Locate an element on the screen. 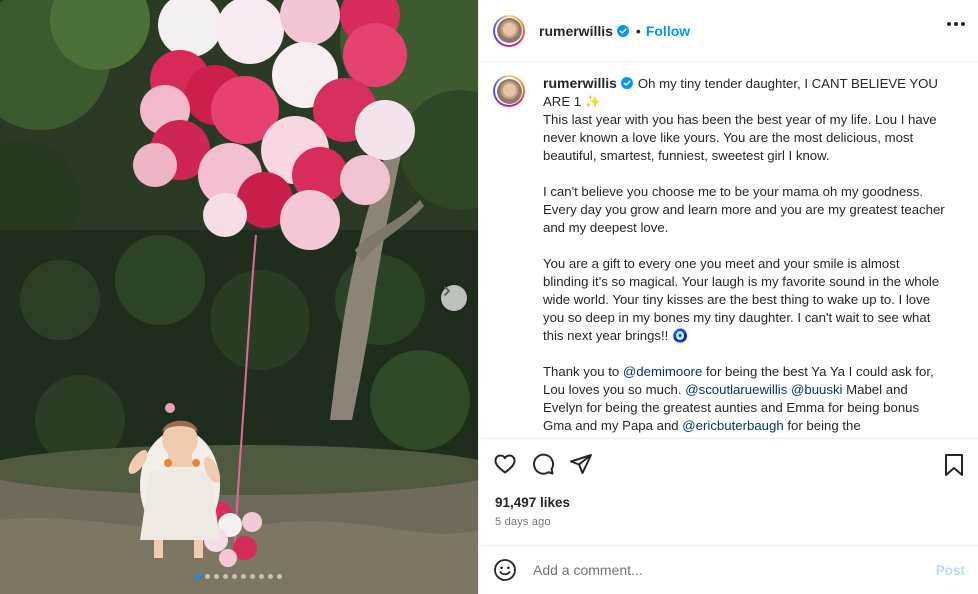 This screenshot has width=978, height=594. chevron-right-icon is located at coordinates (447, 291).